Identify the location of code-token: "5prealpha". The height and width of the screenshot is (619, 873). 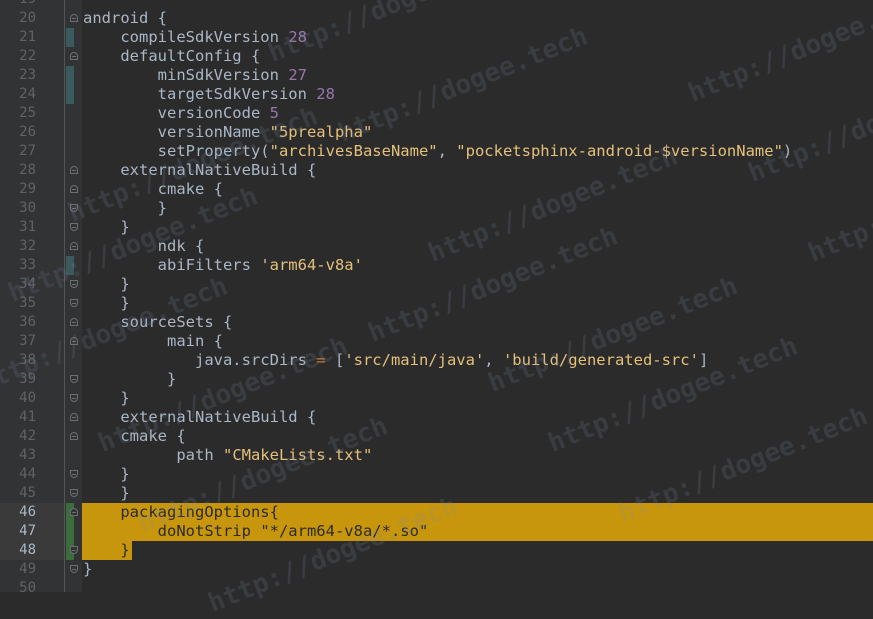
(321, 132).